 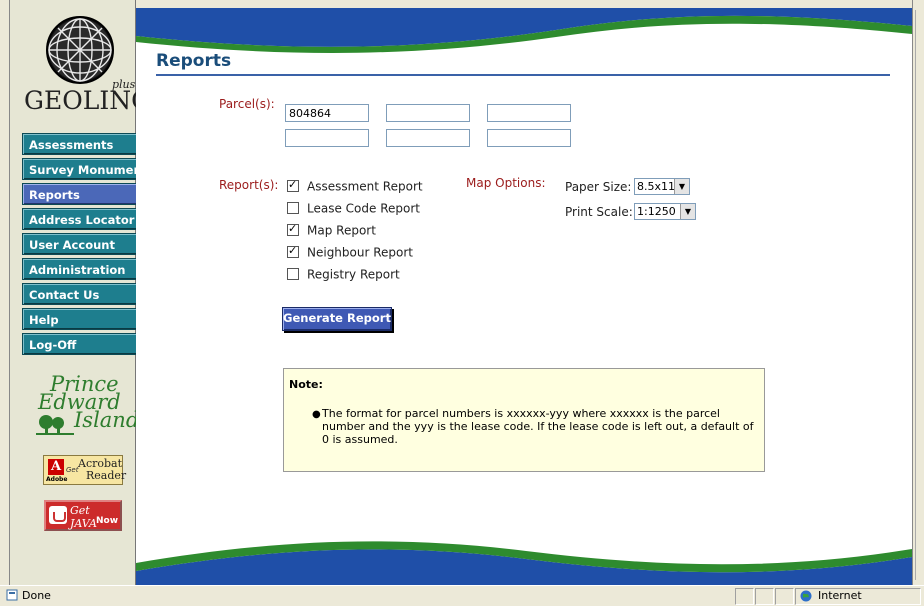 What do you see at coordinates (353, 274) in the screenshot?
I see `report-option-label: Registry Report` at bounding box center [353, 274].